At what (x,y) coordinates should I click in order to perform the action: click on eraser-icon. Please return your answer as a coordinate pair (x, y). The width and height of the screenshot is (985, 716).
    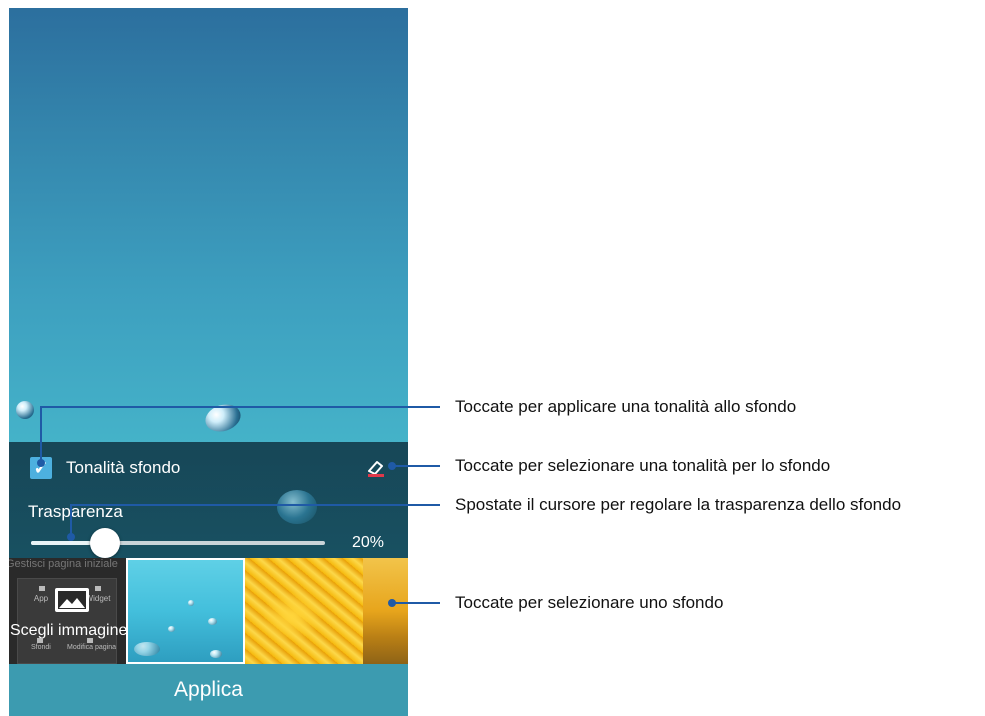
    Looking at the image, I should click on (376, 468).